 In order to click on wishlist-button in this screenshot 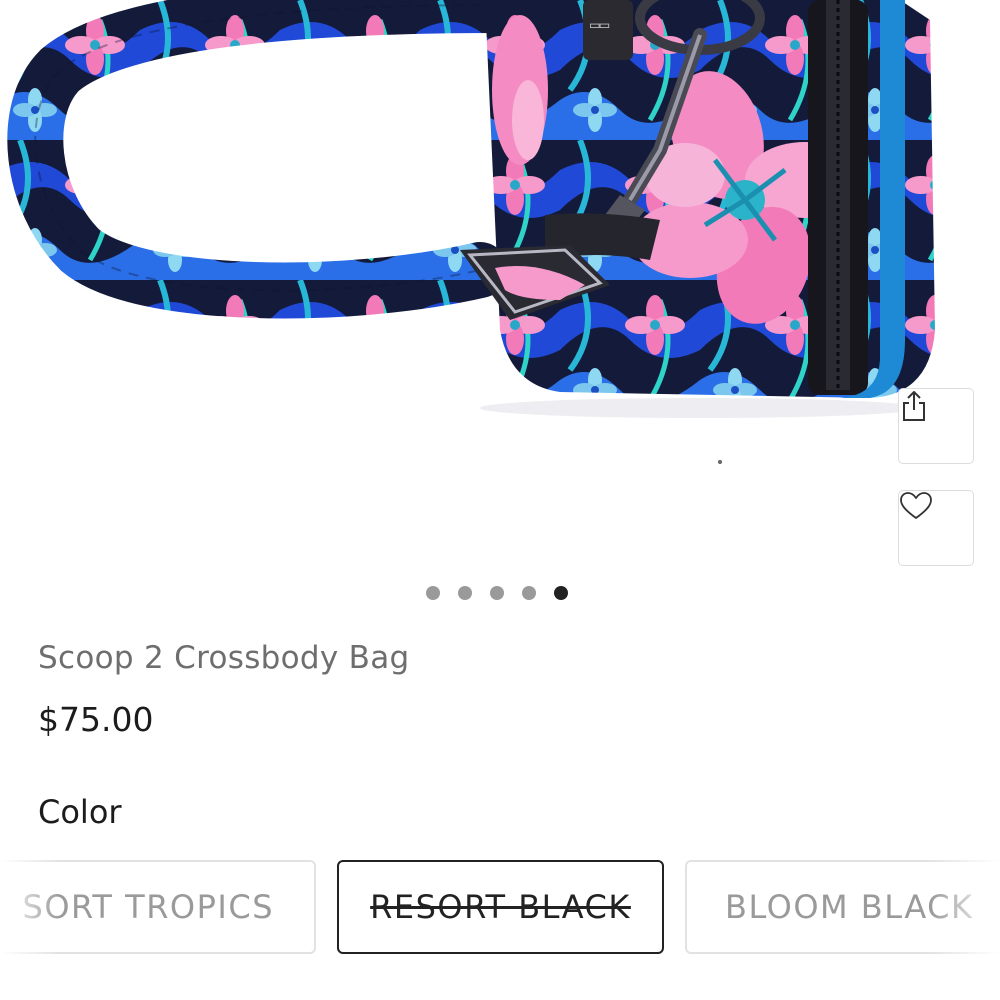, I will do `click(936, 528)`.